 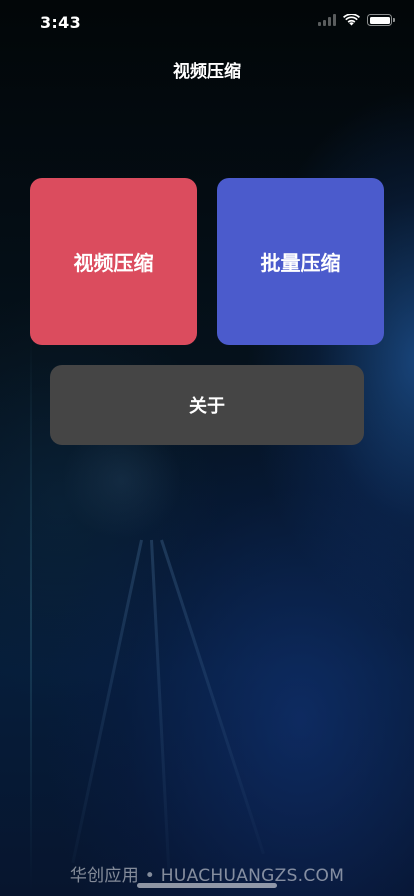 What do you see at coordinates (113, 261) in the screenshot?
I see `video-compress-button: 视频压缩` at bounding box center [113, 261].